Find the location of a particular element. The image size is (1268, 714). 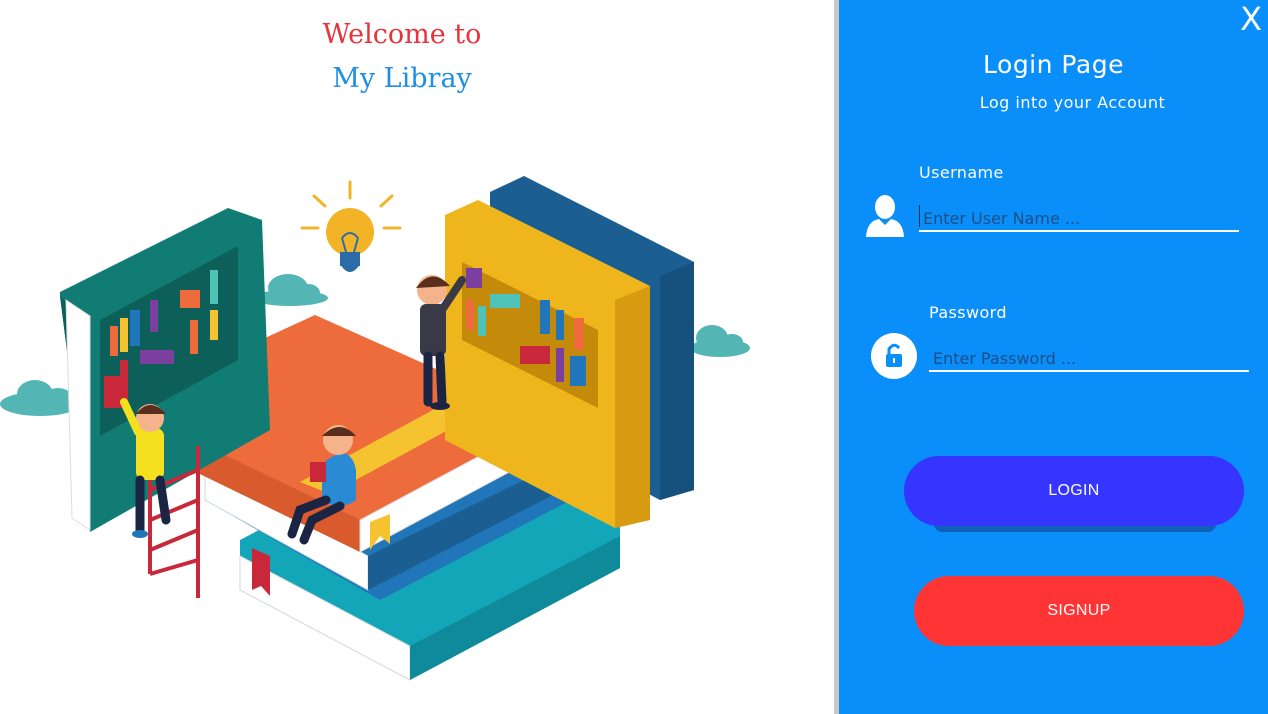

login-button: LOGIN is located at coordinates (1074, 491).